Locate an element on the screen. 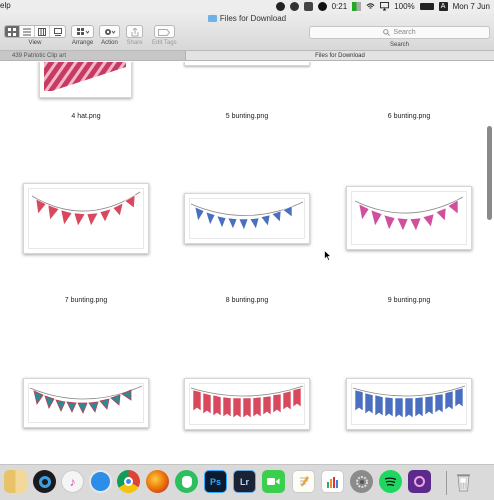  action-label: Action is located at coordinates (109, 43).